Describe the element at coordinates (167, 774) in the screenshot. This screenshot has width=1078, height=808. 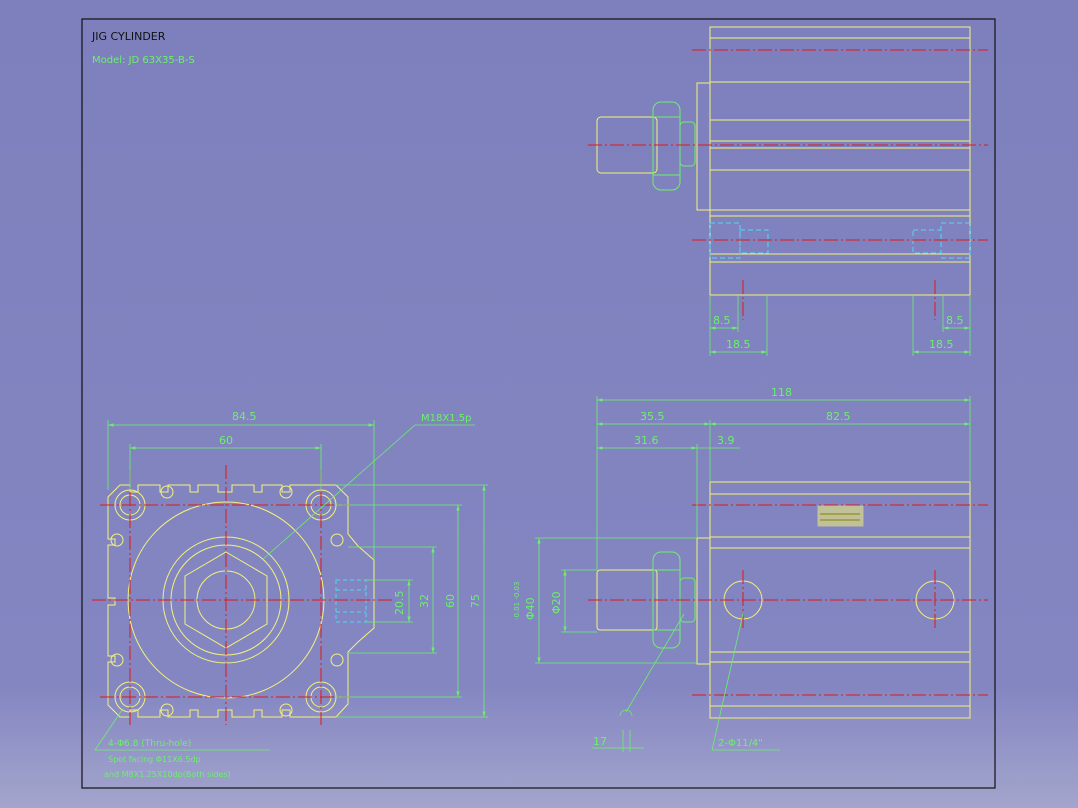
I see `hole-note-line-3: and M8X1.25X10dp(Both sides)` at that location.